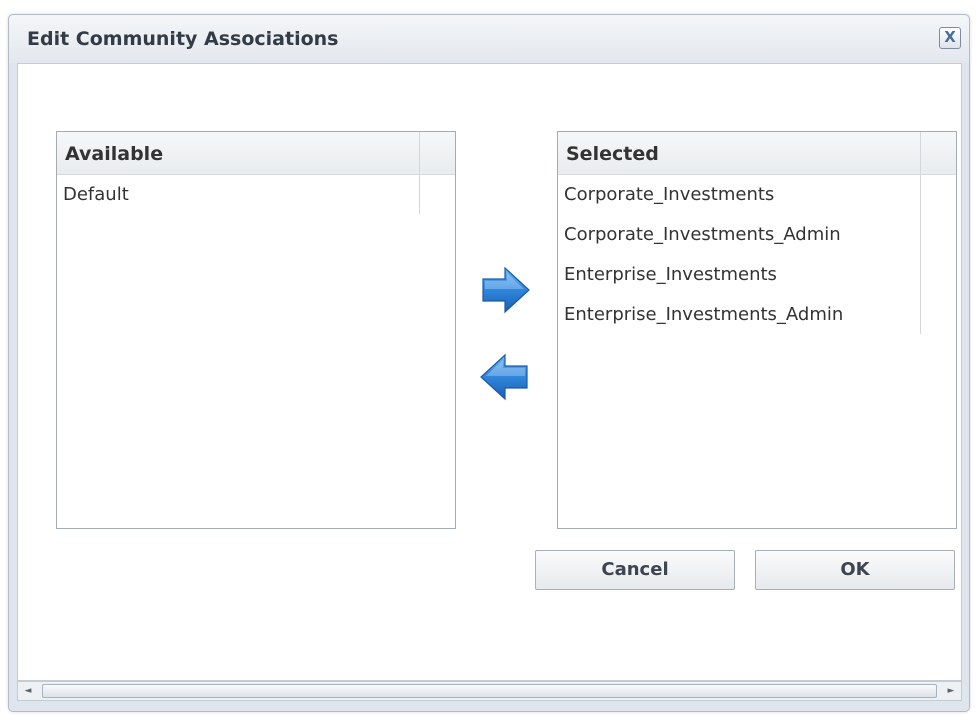 The image size is (976, 715). I want to click on ok-button: OK, so click(855, 570).